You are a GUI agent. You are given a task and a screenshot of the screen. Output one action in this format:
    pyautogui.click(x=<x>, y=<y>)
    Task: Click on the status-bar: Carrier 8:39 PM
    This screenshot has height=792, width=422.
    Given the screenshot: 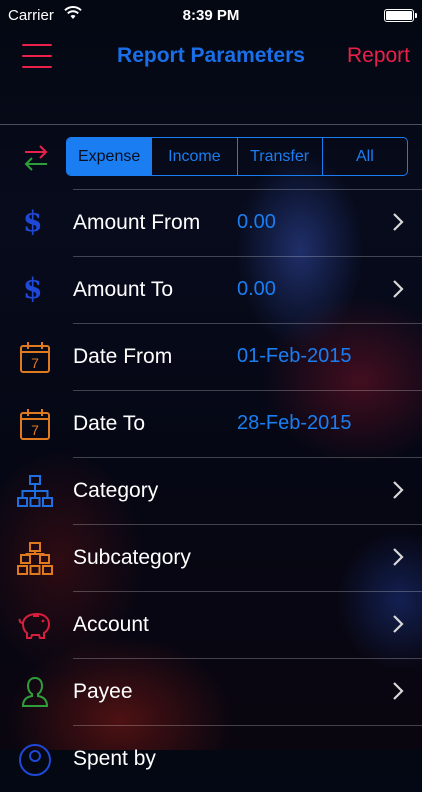 What is the action you would take?
    pyautogui.click(x=211, y=15)
    